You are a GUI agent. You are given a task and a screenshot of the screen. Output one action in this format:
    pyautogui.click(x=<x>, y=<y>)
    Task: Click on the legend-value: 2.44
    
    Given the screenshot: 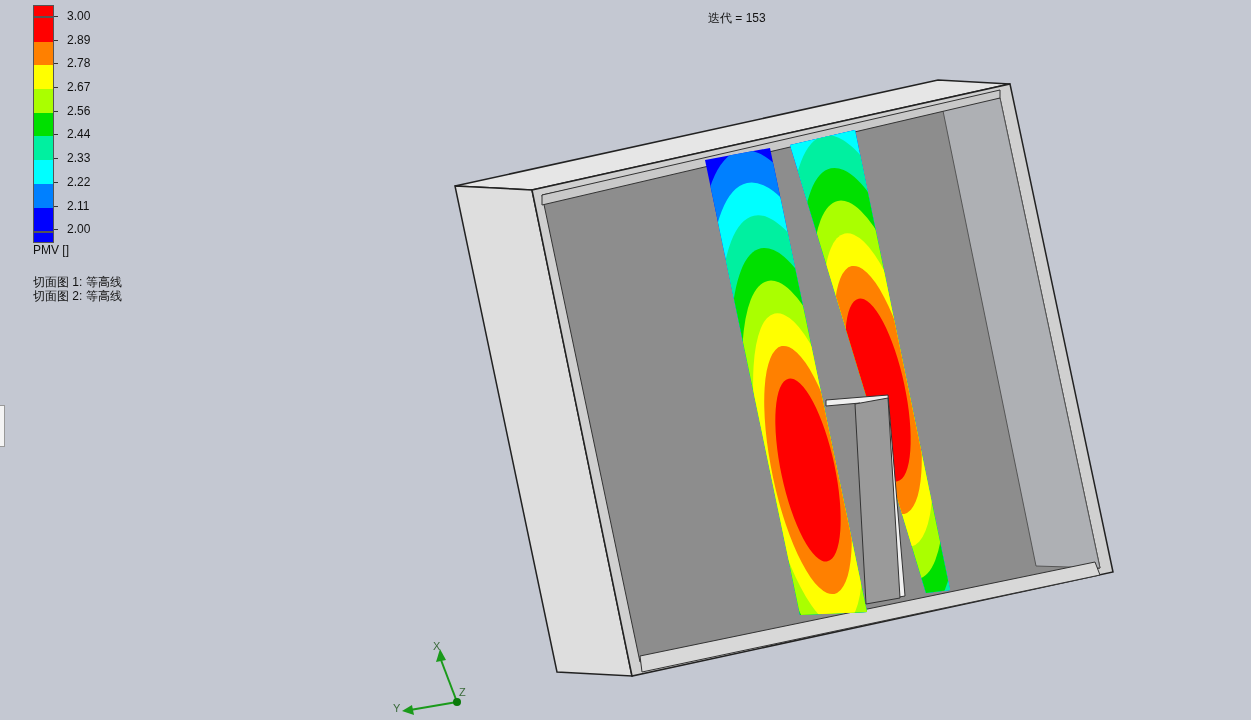 What is the action you would take?
    pyautogui.click(x=79, y=135)
    